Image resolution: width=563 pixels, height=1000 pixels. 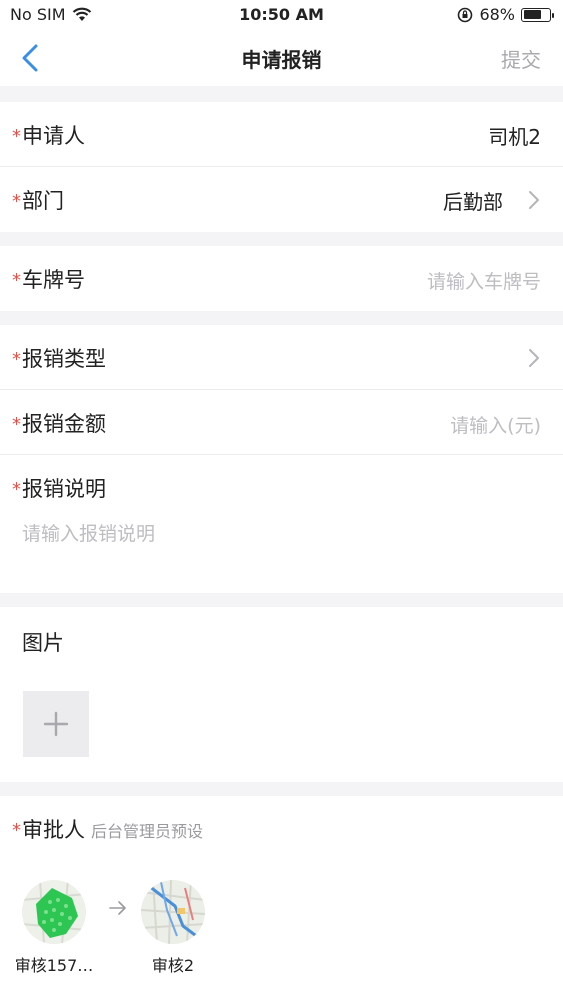 I want to click on submit-button: 提交, so click(x=521, y=58).